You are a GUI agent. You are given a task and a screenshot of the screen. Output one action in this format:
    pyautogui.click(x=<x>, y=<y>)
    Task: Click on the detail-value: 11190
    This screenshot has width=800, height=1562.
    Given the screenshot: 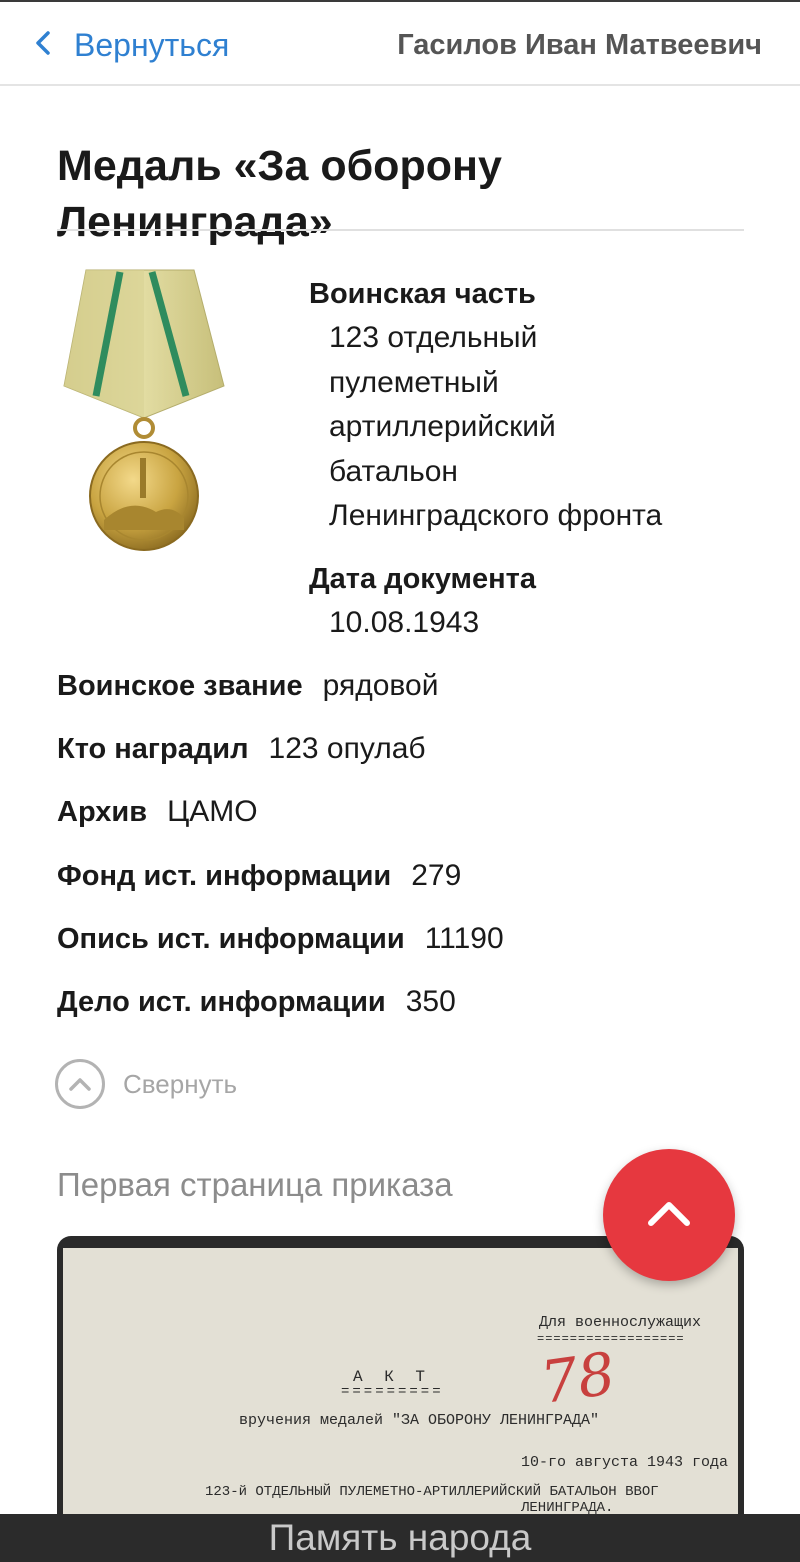 What is the action you would take?
    pyautogui.click(x=464, y=938)
    